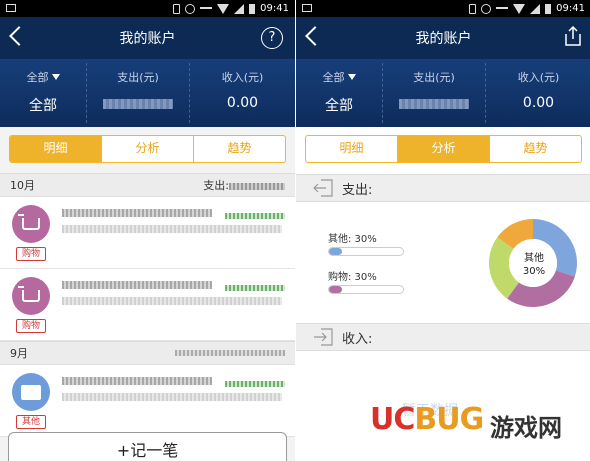 The height and width of the screenshot is (461, 590). What do you see at coordinates (177, 8) in the screenshot?
I see `vibrate-icon` at bounding box center [177, 8].